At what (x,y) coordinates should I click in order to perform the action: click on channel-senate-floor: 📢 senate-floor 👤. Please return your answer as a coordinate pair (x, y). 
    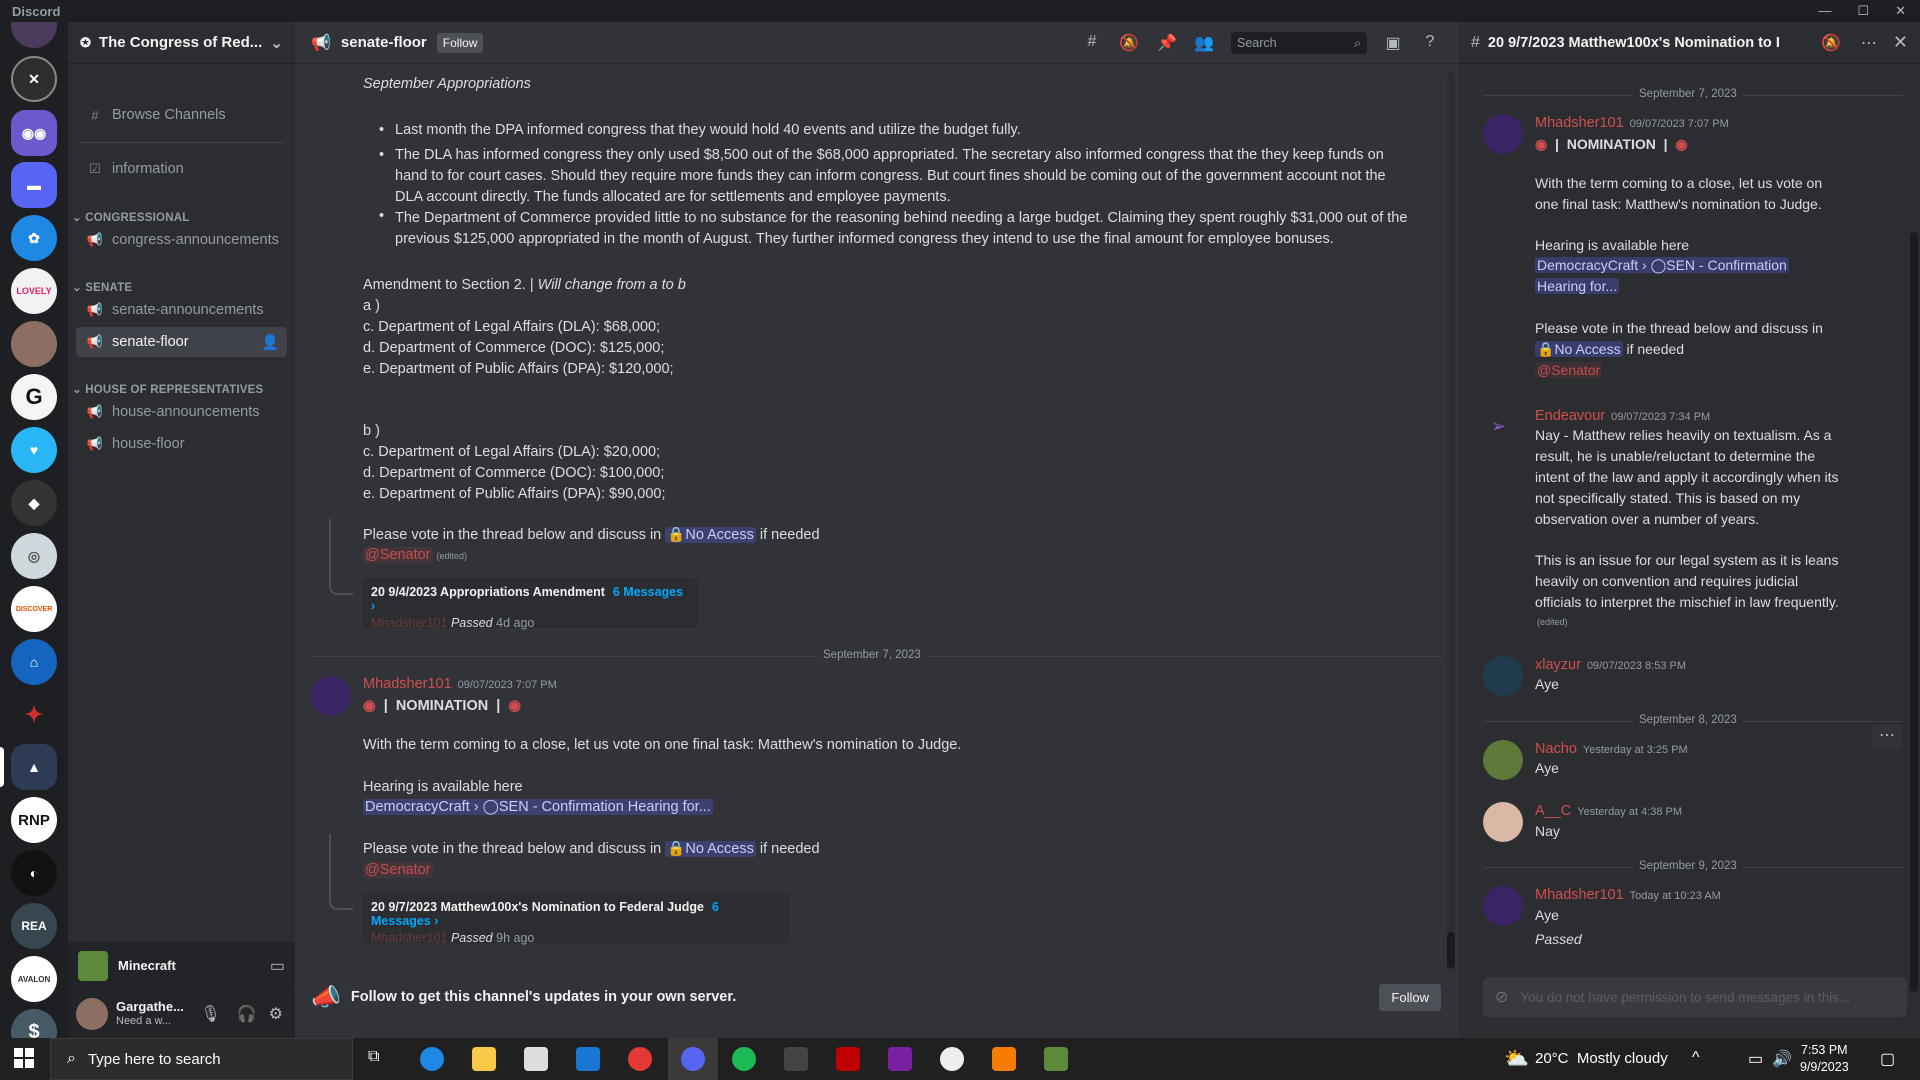
    Looking at the image, I should click on (181, 342).